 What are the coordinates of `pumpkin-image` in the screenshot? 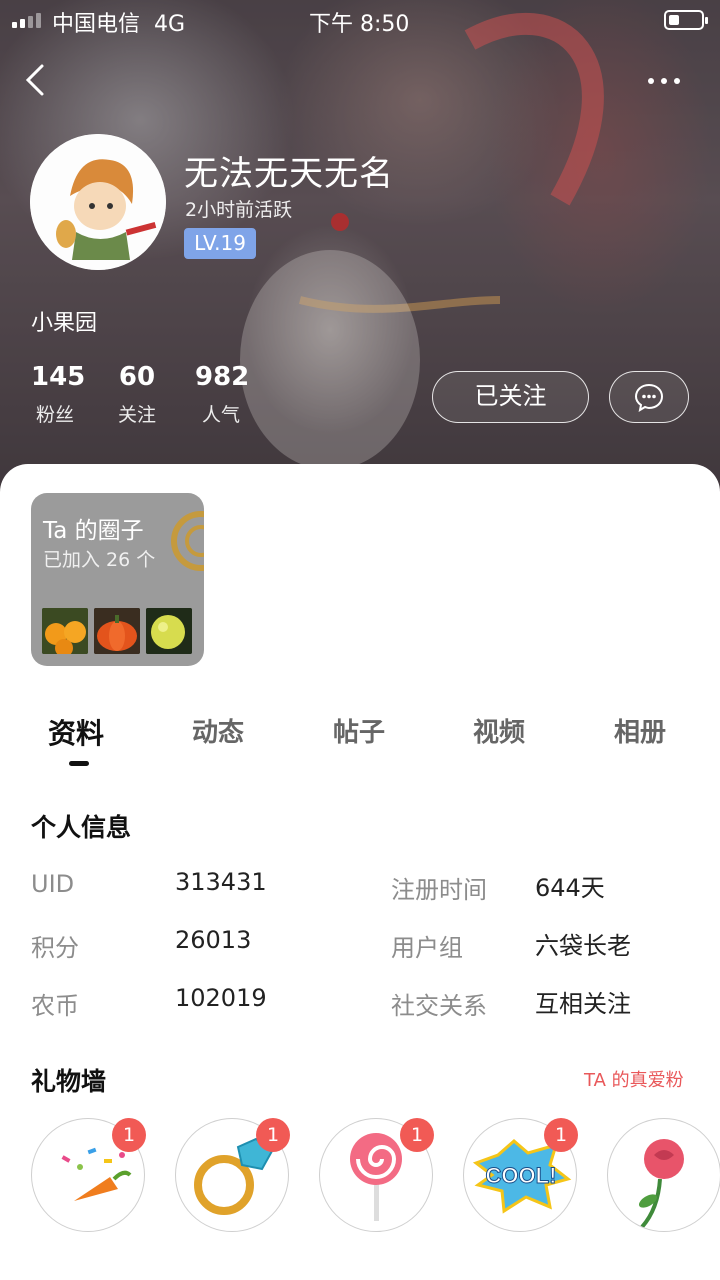 It's located at (117, 631).